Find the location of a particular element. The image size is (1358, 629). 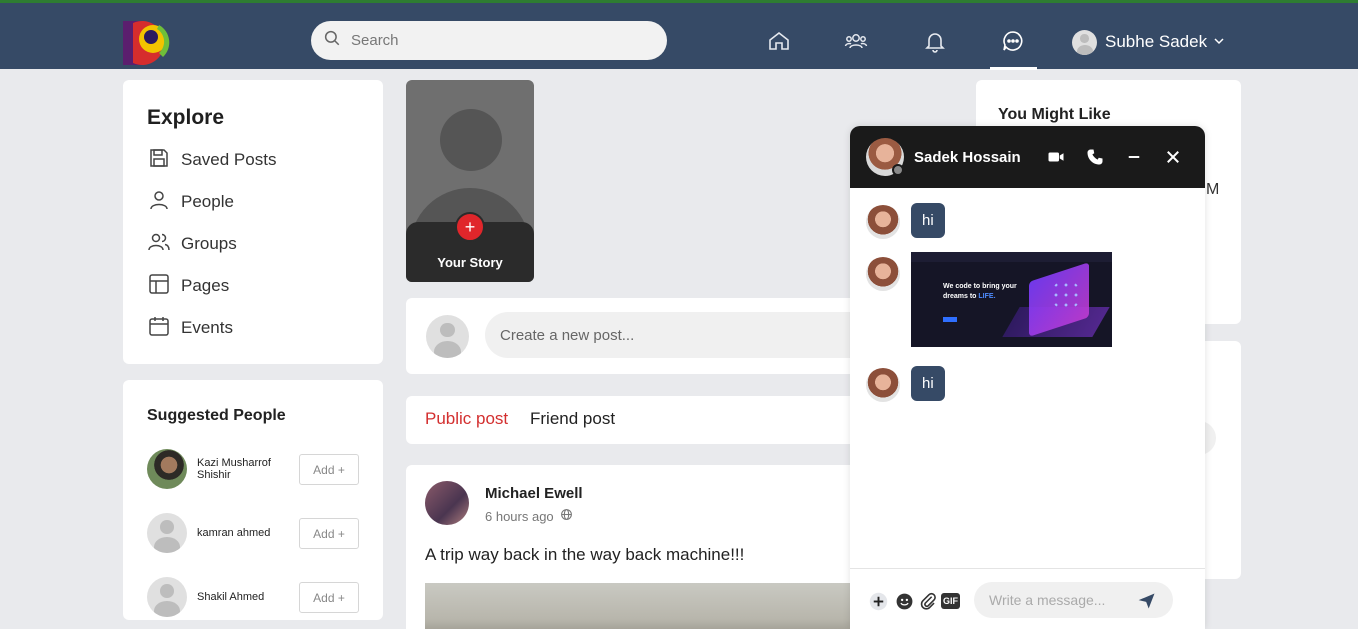

search-input is located at coordinates (491, 40).